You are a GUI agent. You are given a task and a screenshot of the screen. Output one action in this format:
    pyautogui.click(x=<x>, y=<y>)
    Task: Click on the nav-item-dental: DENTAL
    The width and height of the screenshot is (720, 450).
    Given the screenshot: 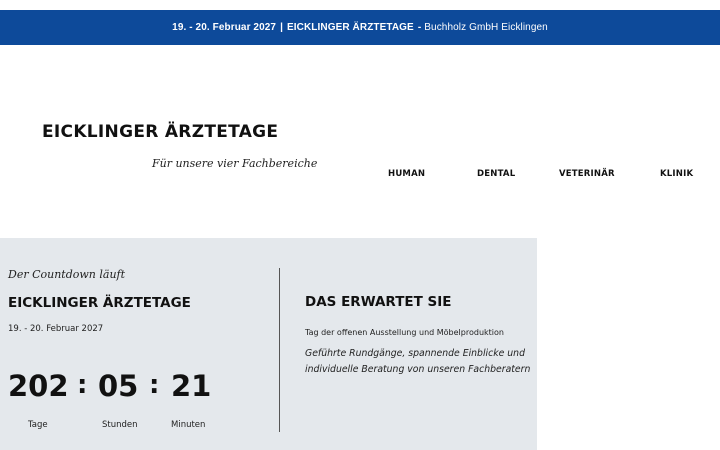 What is the action you would take?
    pyautogui.click(x=496, y=174)
    